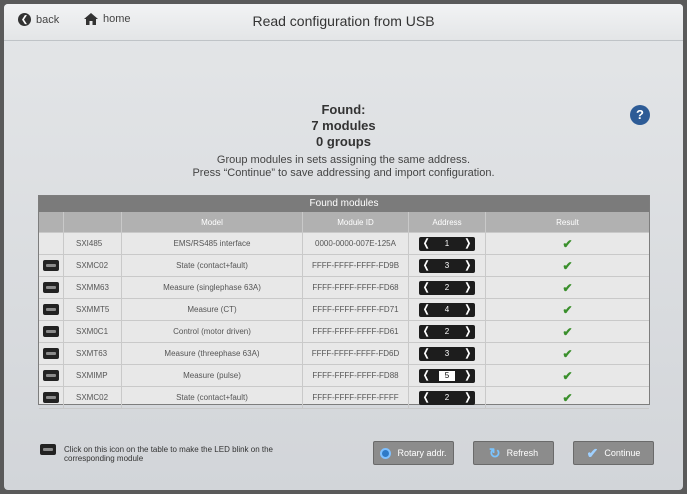 The width and height of the screenshot is (687, 494). What do you see at coordinates (356, 222) in the screenshot?
I see `column-header-module-id: Module ID` at bounding box center [356, 222].